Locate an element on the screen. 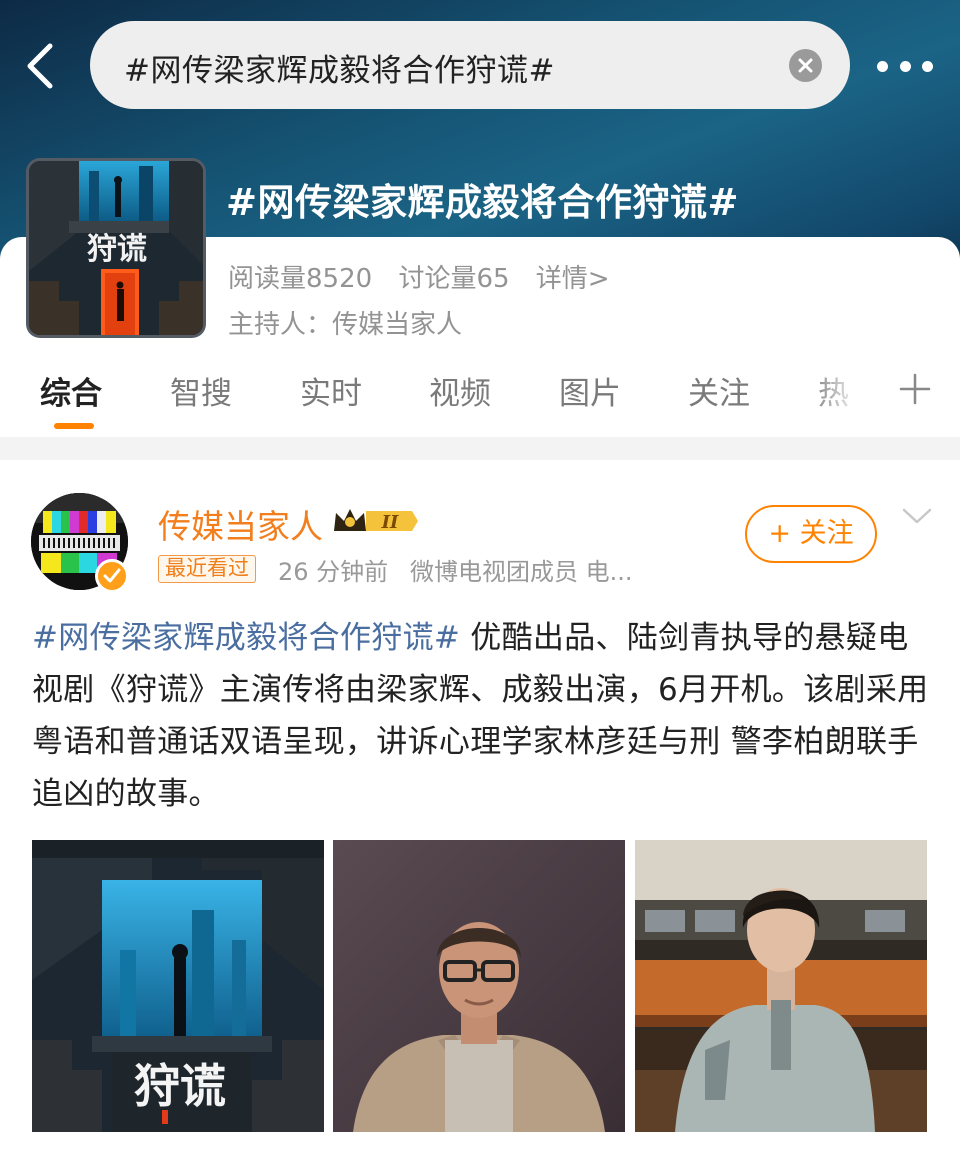  topic-stats: 阅读量8520 讨论量65 详情> is located at coordinates (428, 276).